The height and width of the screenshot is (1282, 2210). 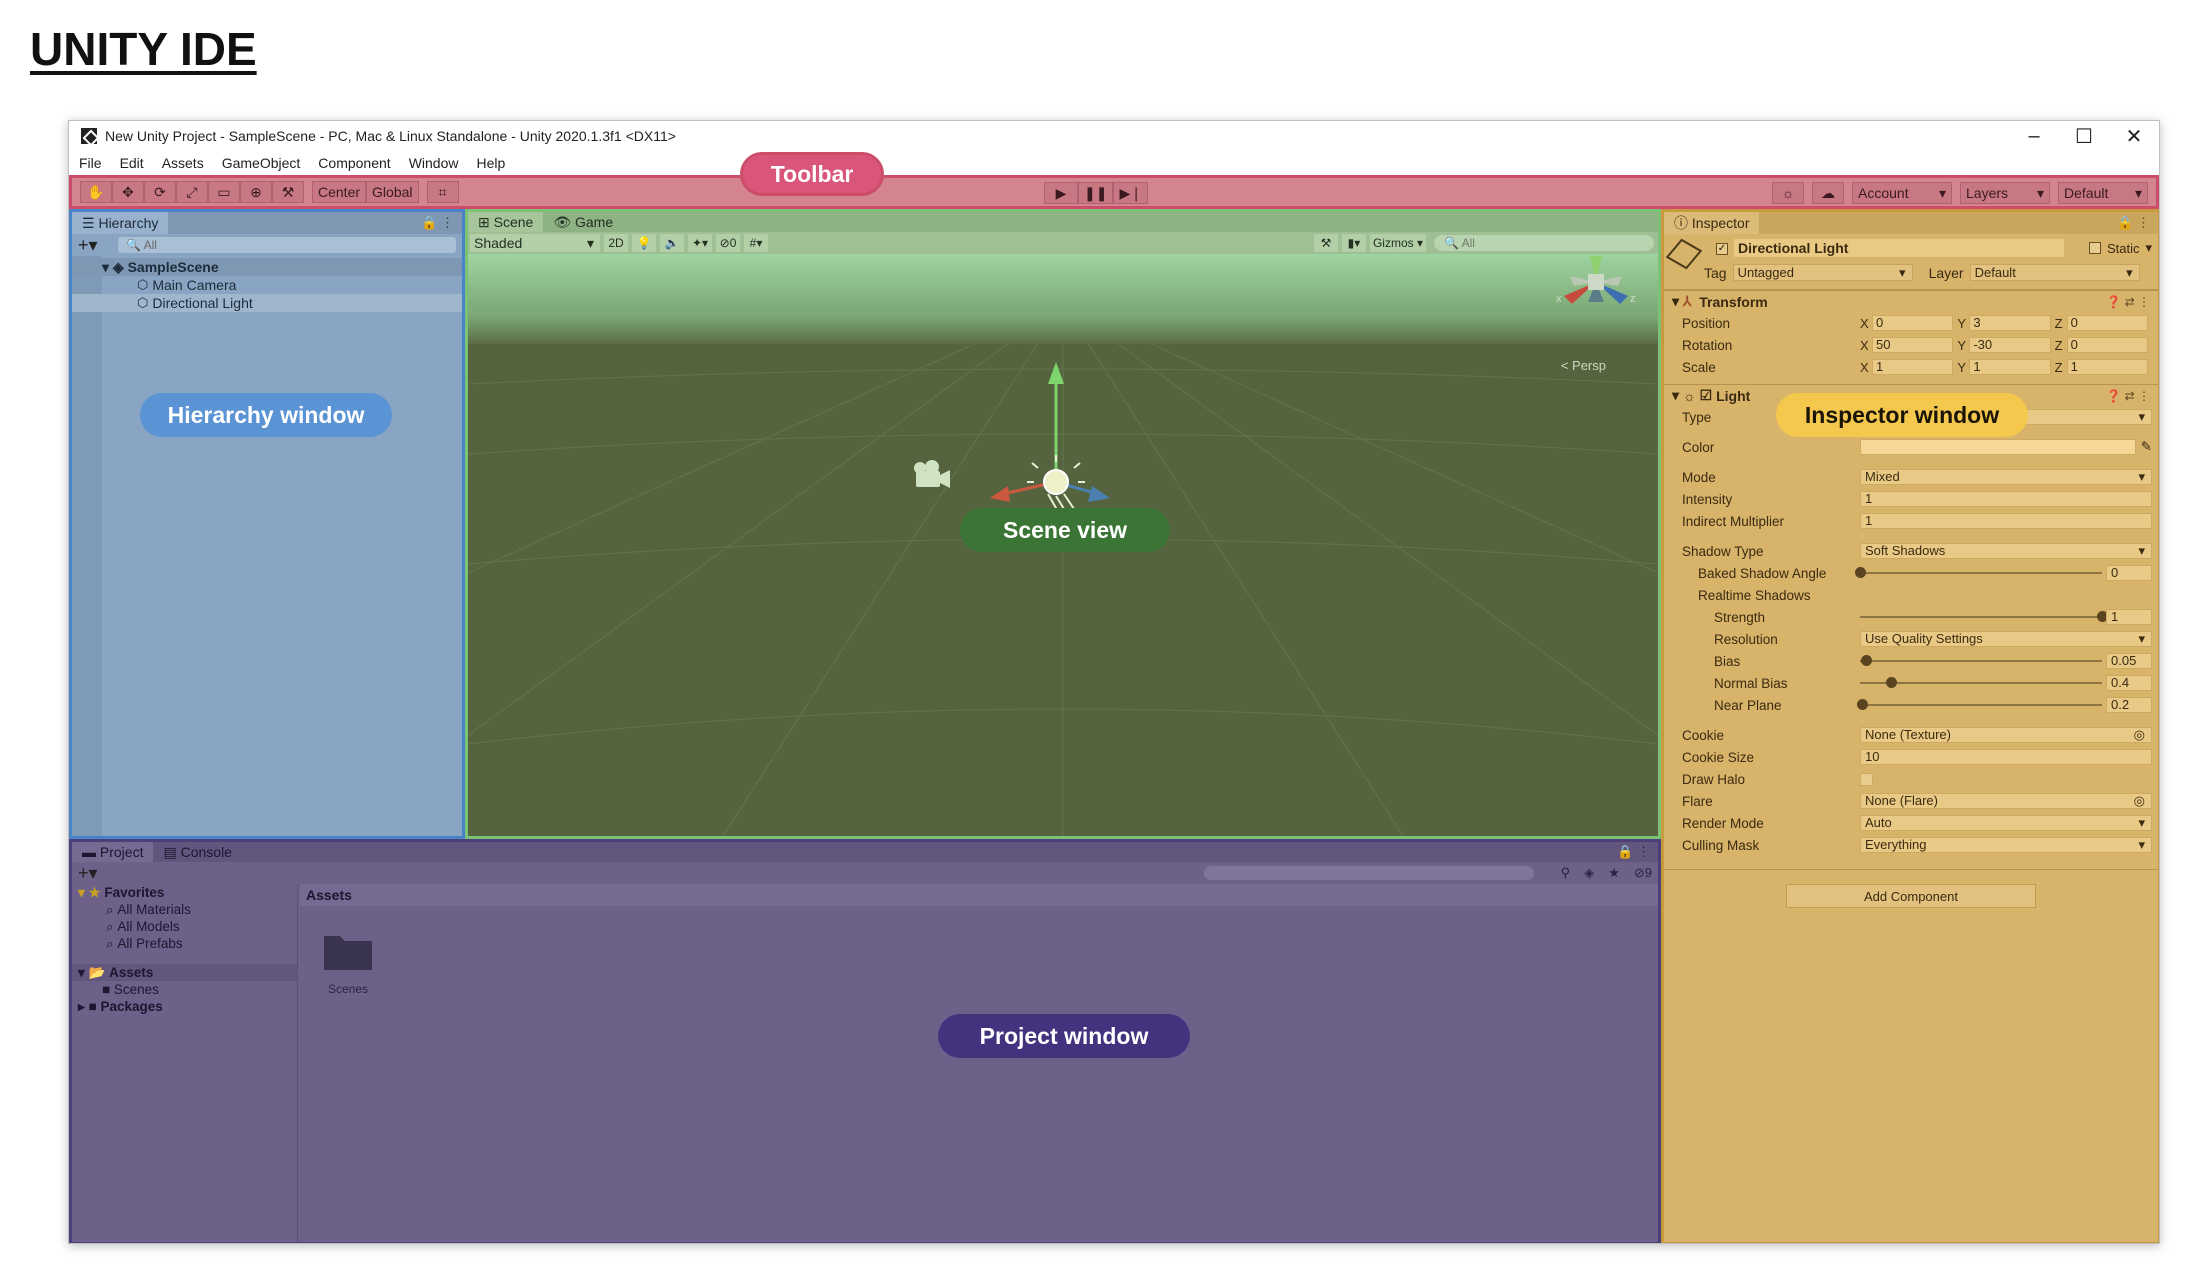 I want to click on close-button: ✕, so click(x=2134, y=136).